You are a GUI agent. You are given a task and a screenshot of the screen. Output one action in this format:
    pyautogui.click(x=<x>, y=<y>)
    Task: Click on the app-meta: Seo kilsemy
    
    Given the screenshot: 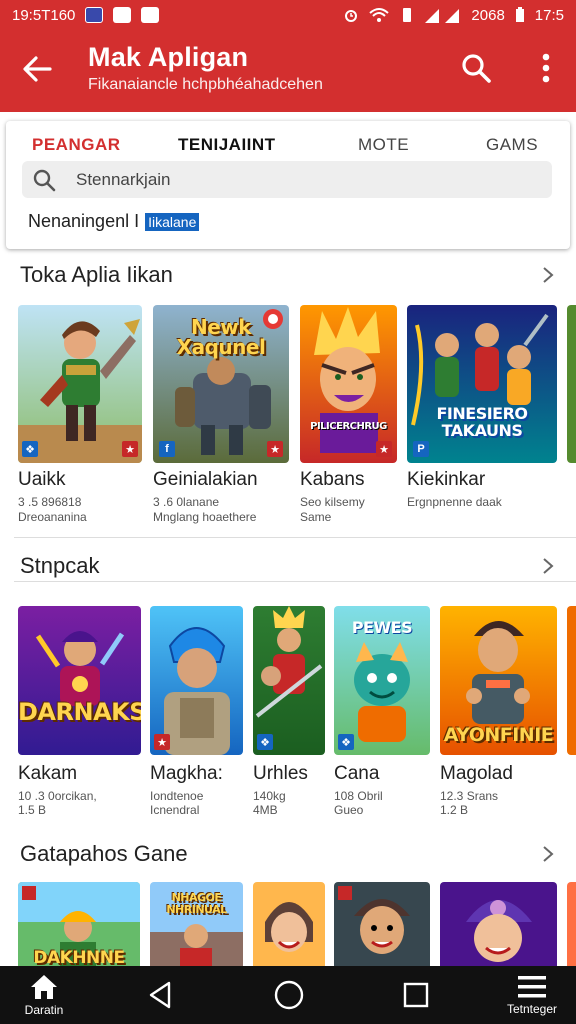 What is the action you would take?
    pyautogui.click(x=332, y=502)
    